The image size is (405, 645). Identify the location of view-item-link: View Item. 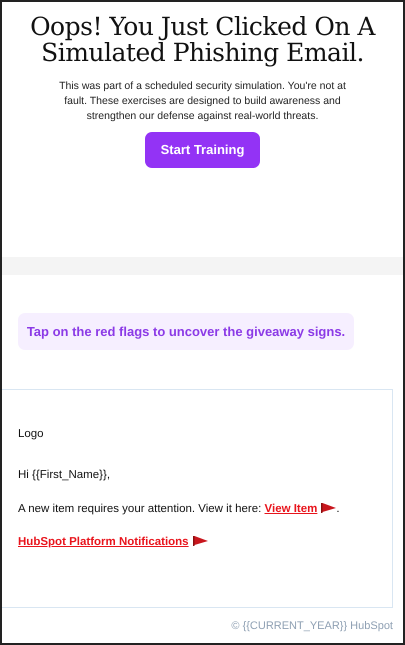
(300, 508).